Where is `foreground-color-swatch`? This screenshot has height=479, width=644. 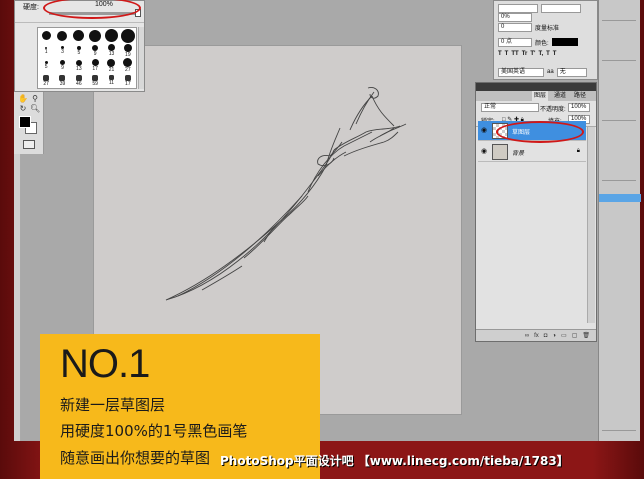
foreground-color-swatch is located at coordinates (25, 122).